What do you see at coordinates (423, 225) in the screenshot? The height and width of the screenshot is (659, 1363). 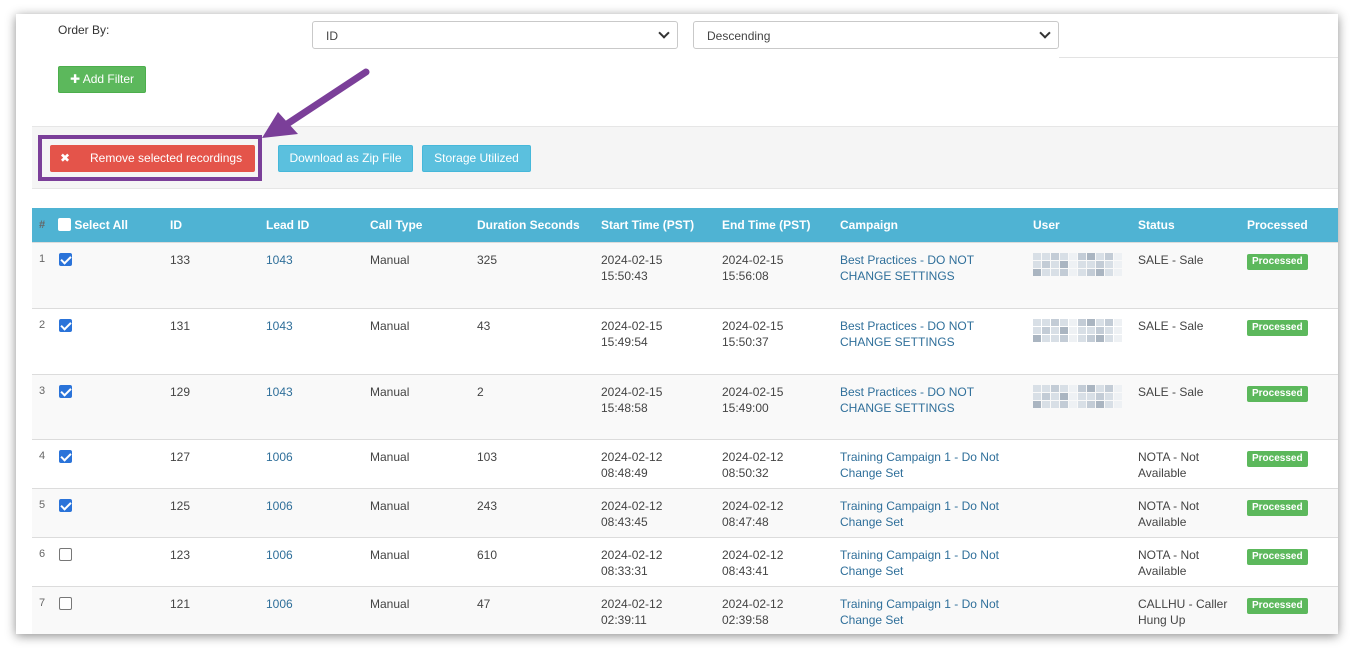 I see `header-call-type: Call Type` at bounding box center [423, 225].